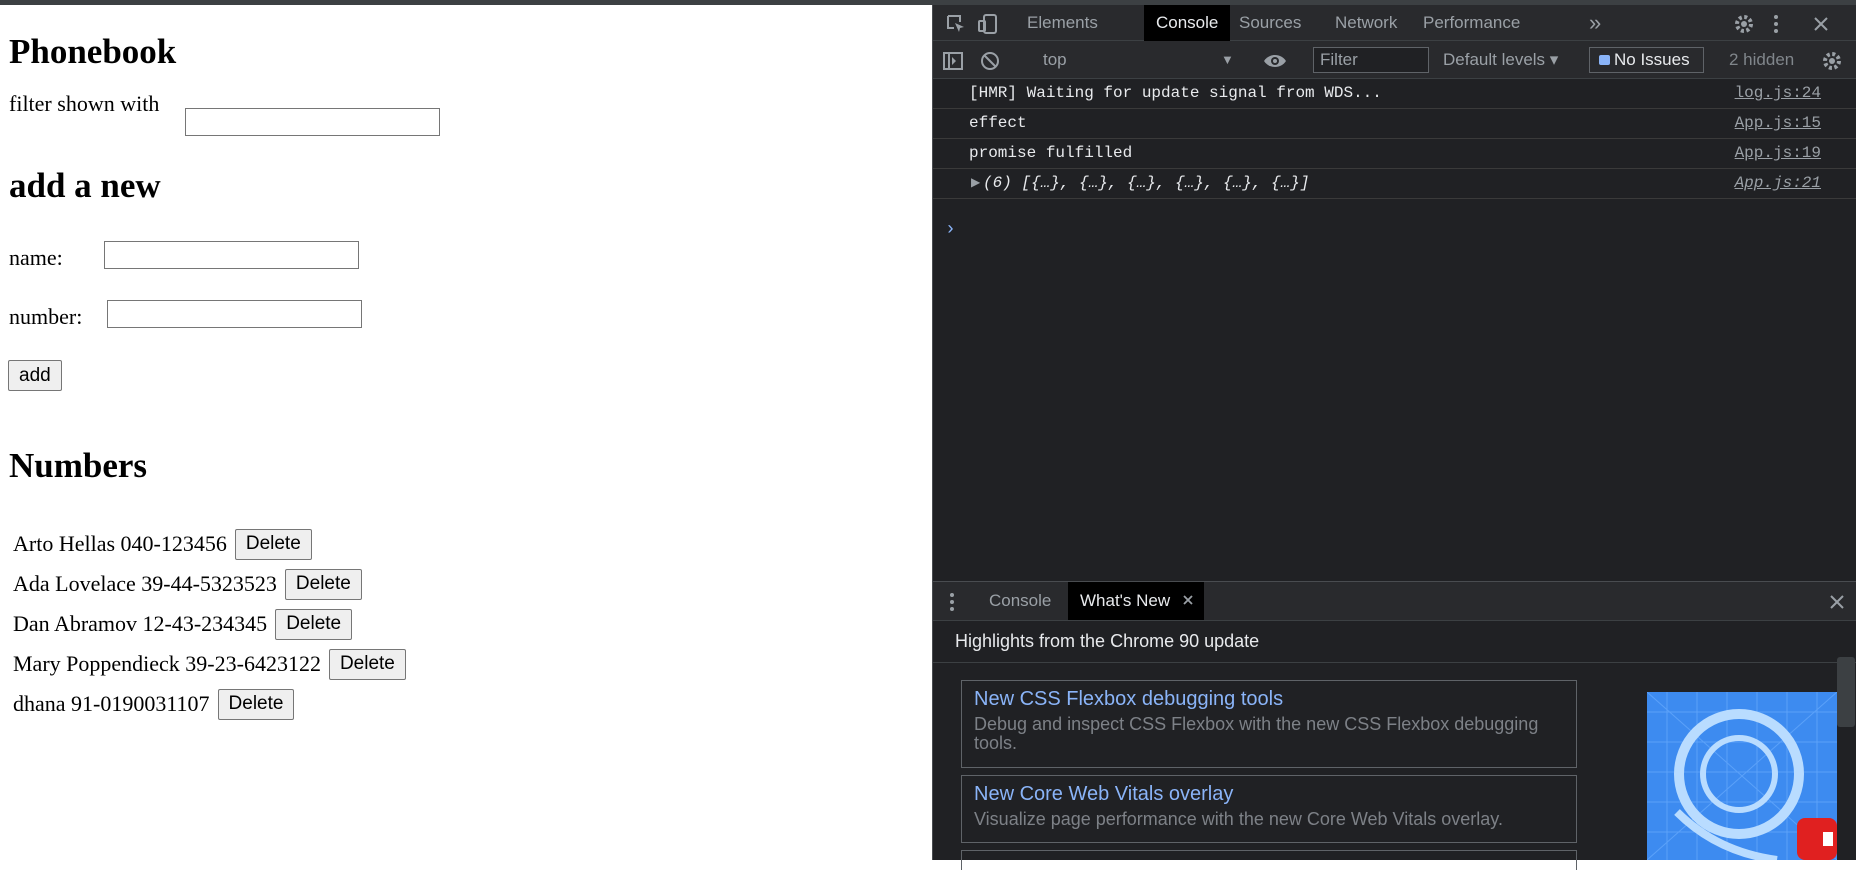 The image size is (1856, 870). I want to click on close-tab-icon, so click(1188, 601).